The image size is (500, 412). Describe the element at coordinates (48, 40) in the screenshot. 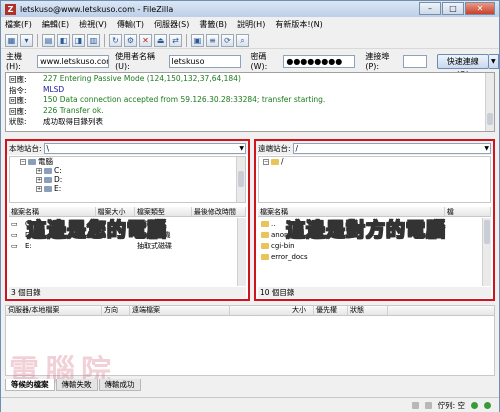

I see `toggle-log-icon: ▤` at that location.